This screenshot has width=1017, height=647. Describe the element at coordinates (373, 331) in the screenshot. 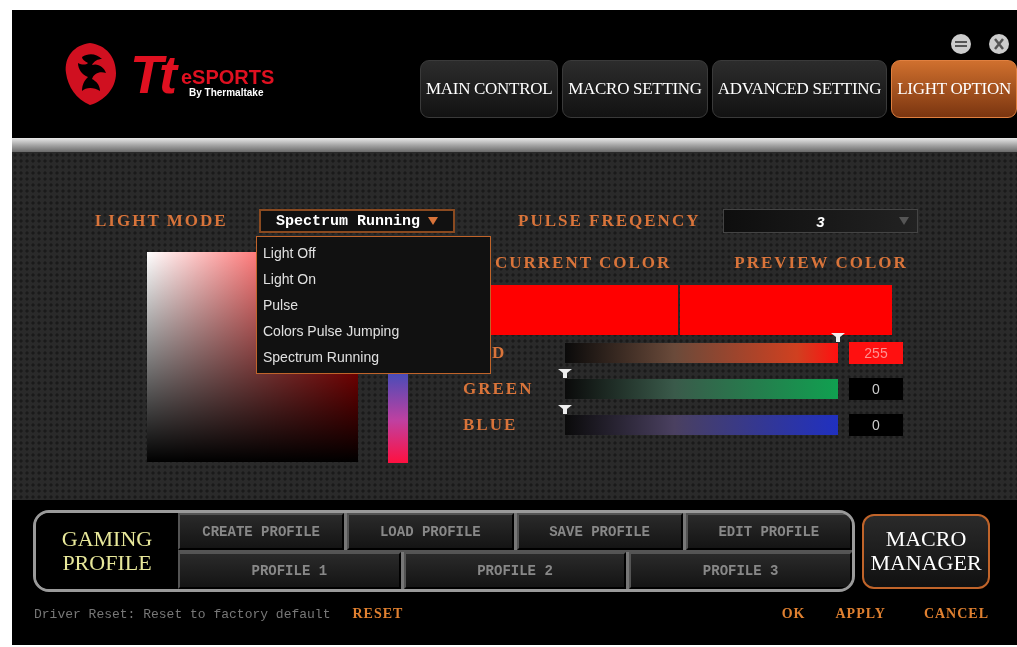

I see `dropdown-option: Colors Pulse Jumping` at that location.